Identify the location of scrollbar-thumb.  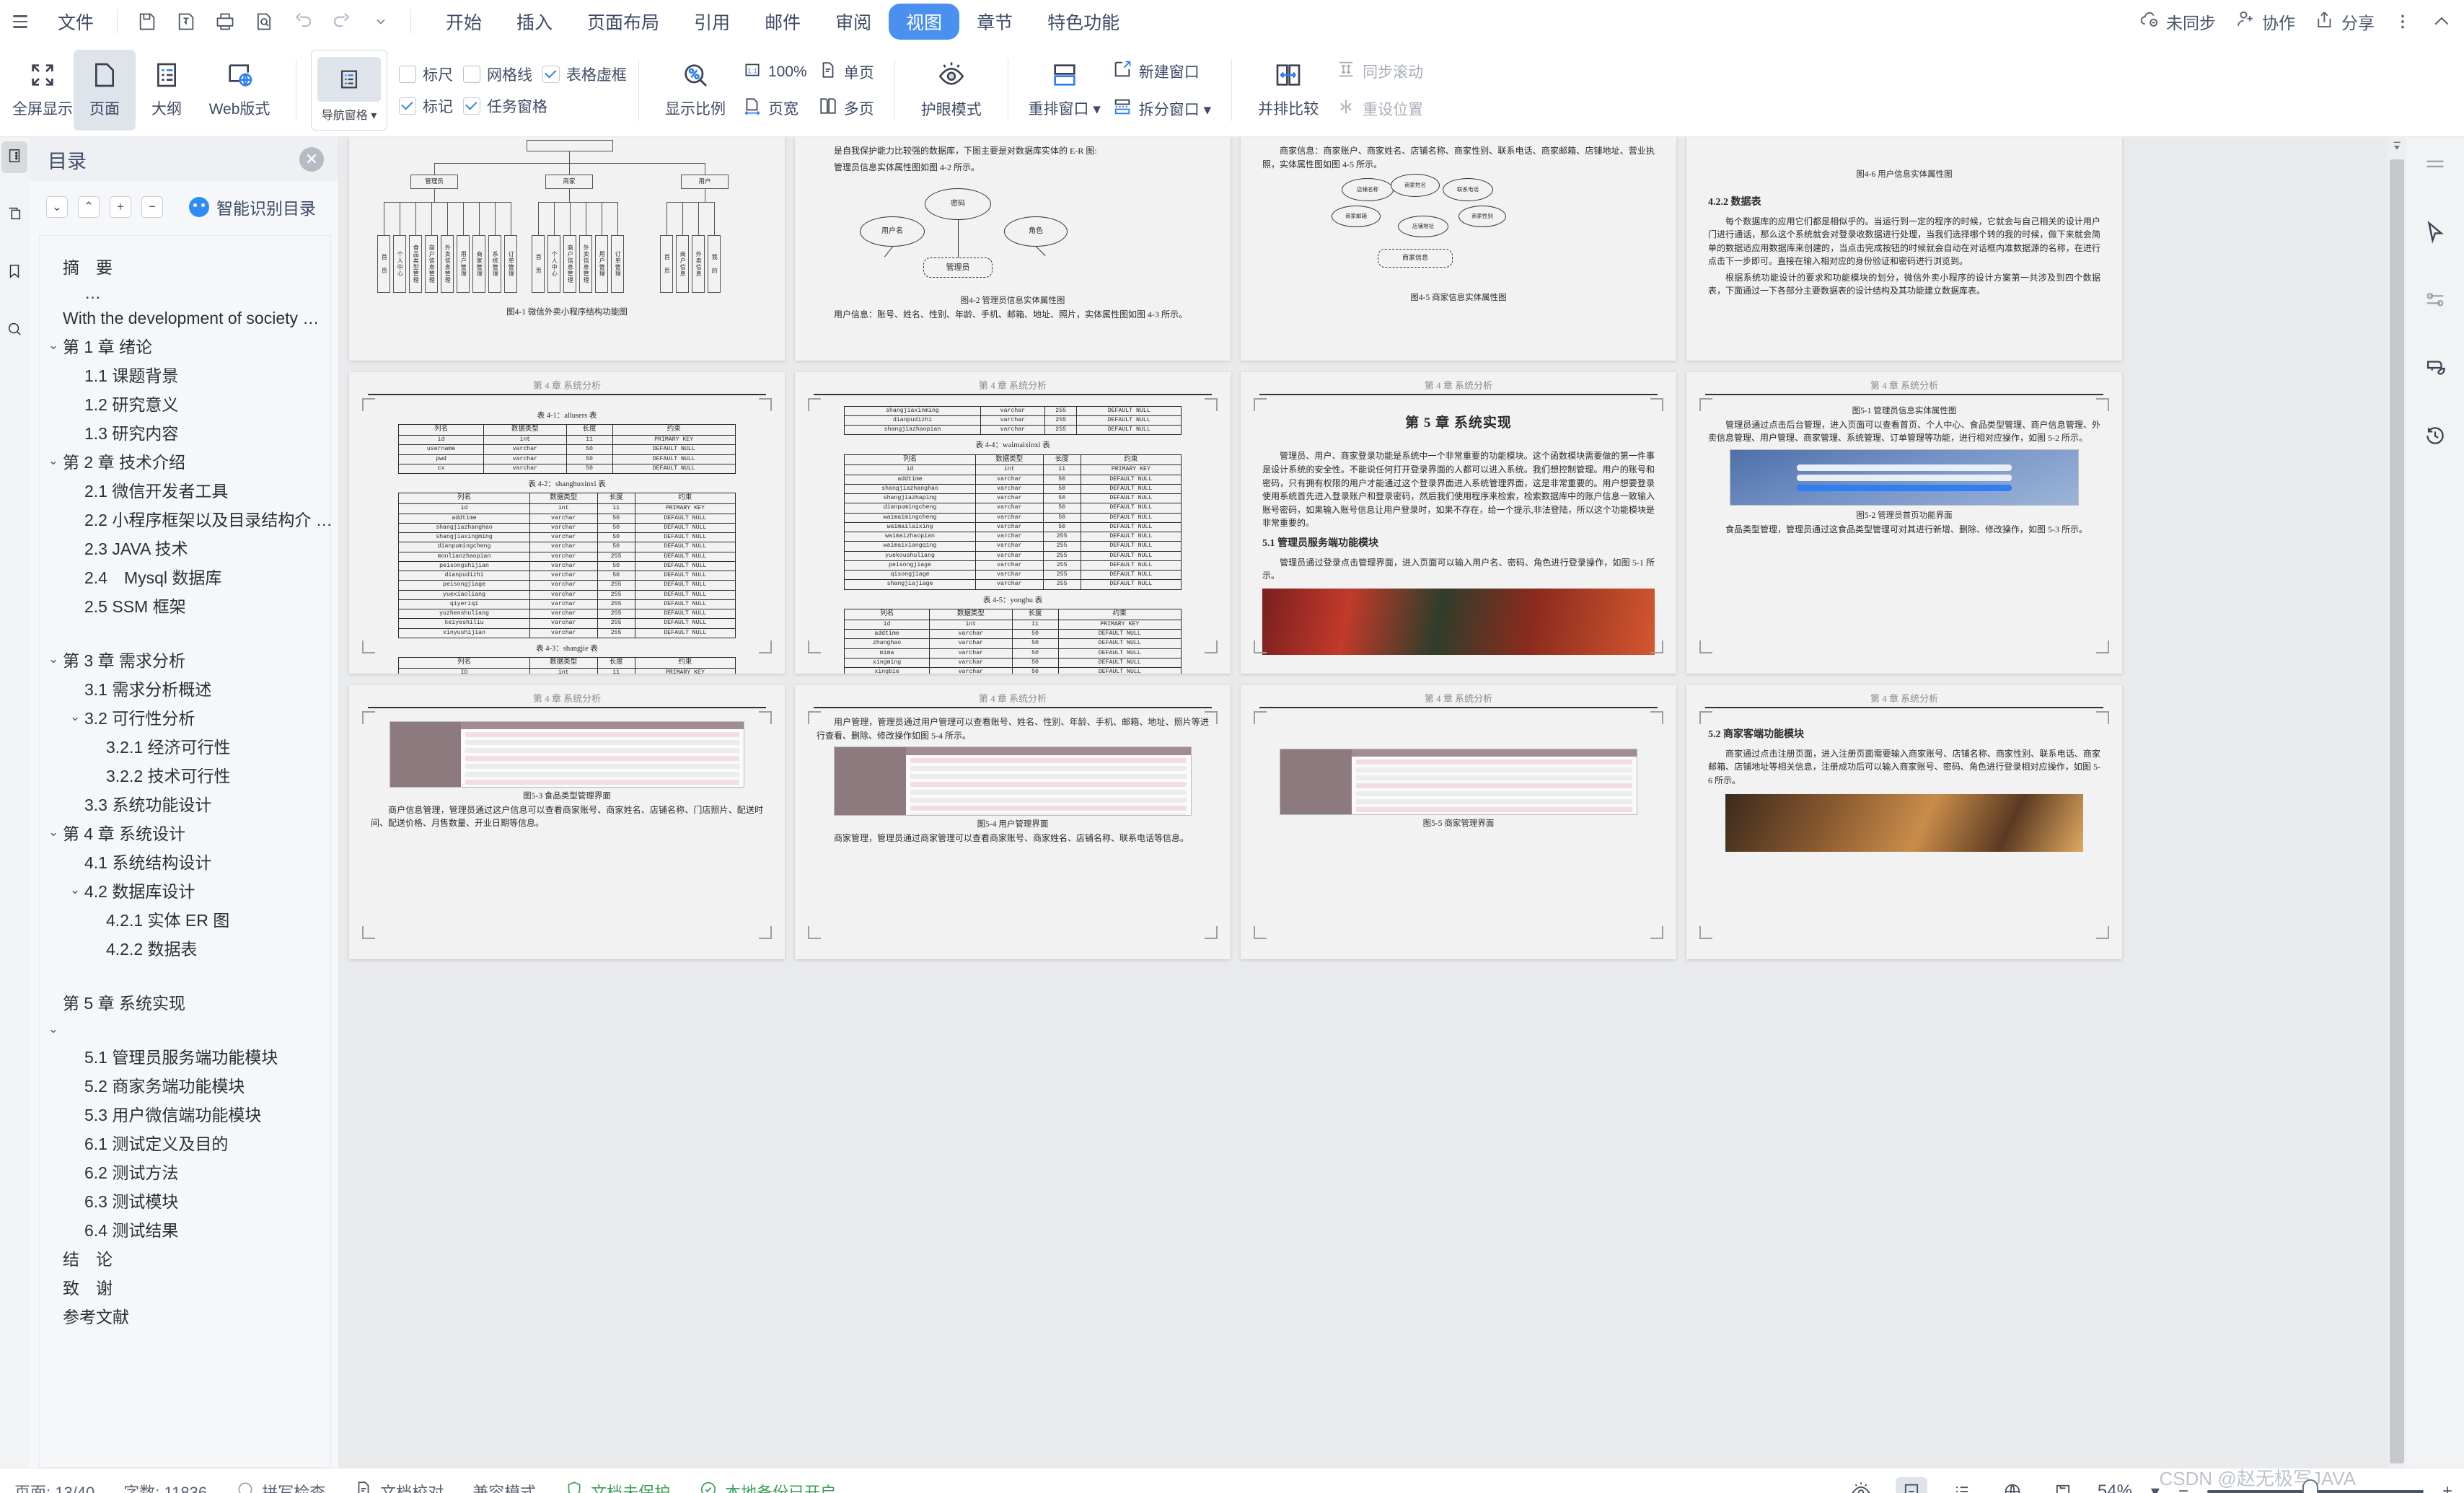
(2397, 811).